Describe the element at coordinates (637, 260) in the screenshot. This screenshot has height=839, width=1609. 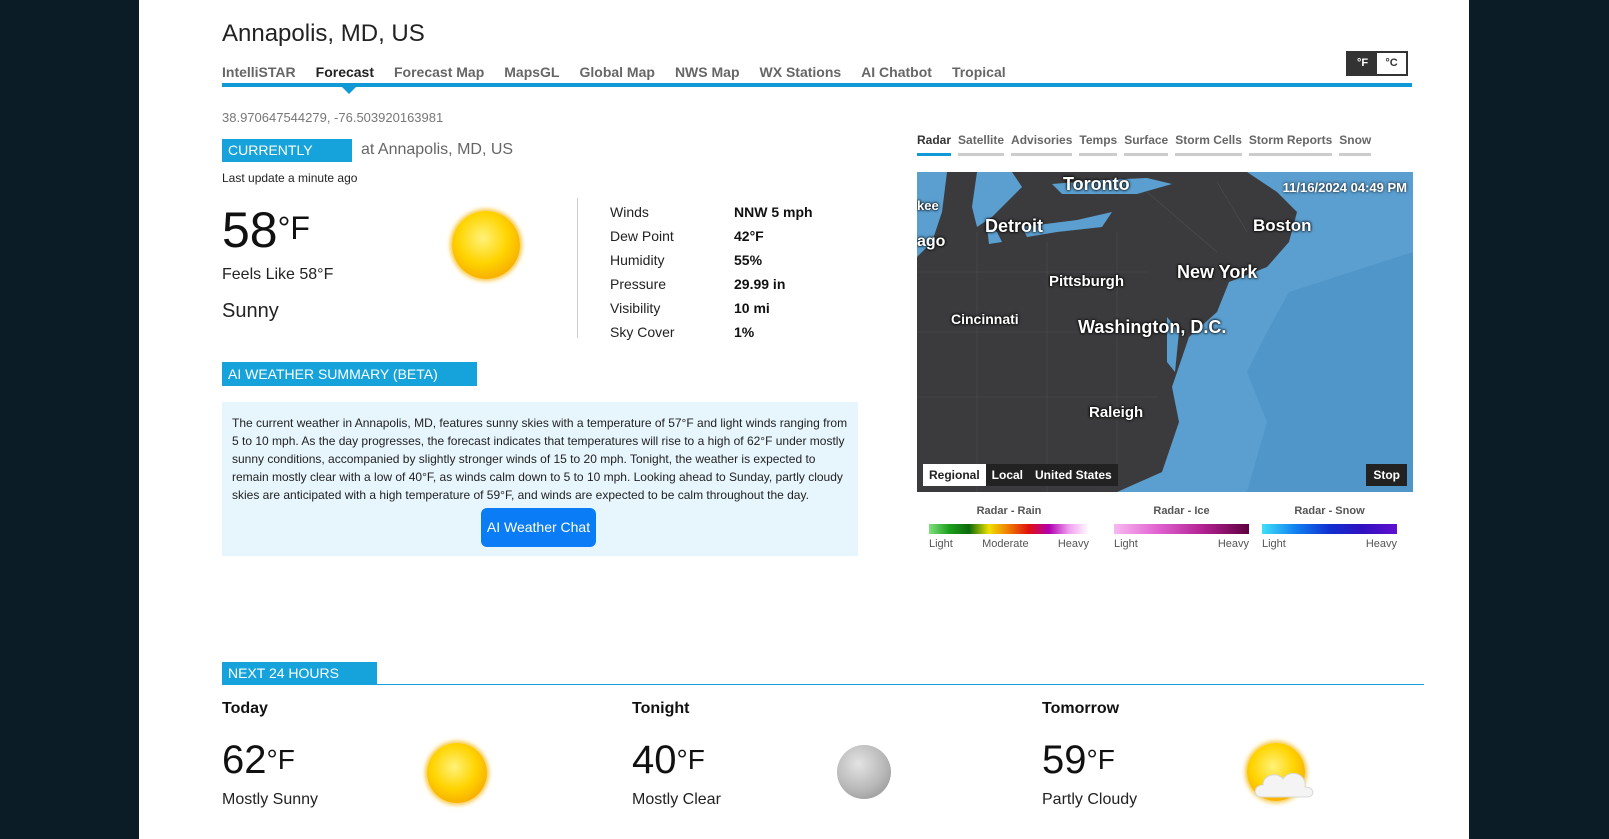
I see `detail-key: Humidity` at that location.